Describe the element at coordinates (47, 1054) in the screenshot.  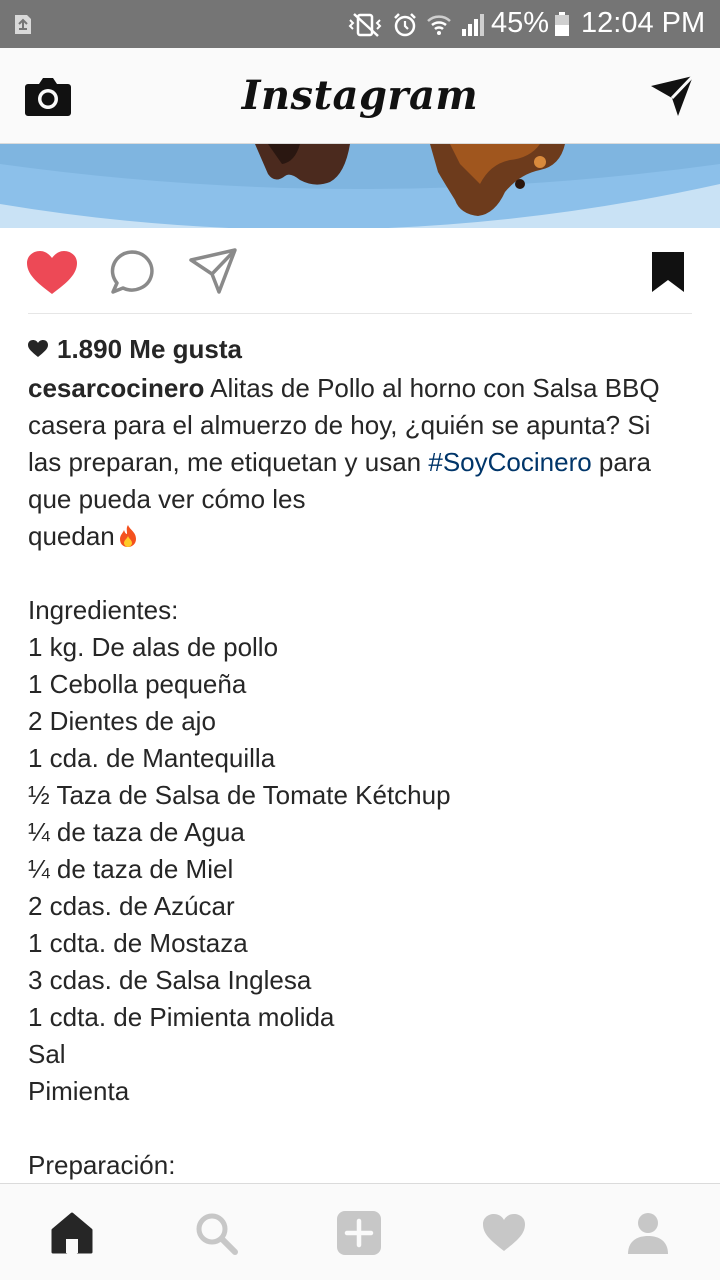
I see `ingredient-item: Sal` at that location.